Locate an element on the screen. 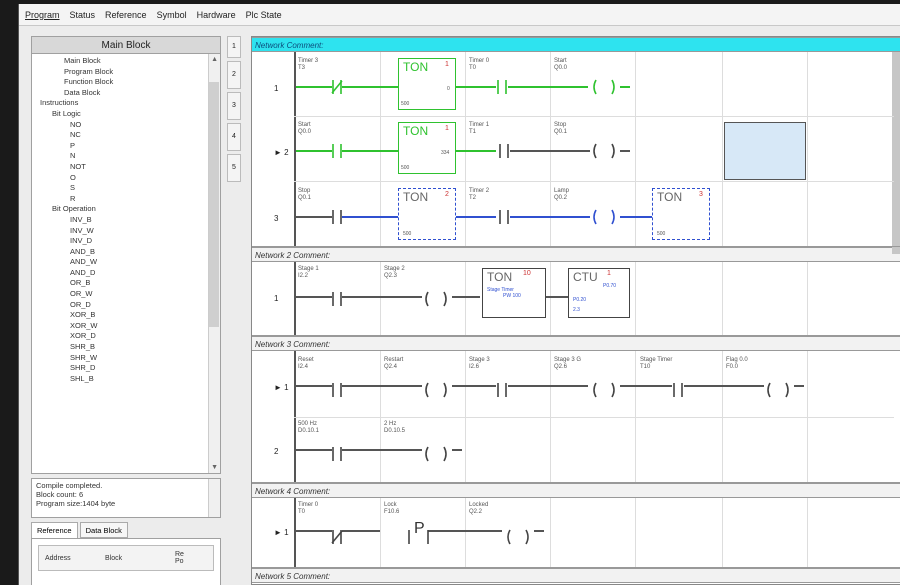 The height and width of the screenshot is (585, 900). tree-item: AND_W is located at coordinates (126, 262).